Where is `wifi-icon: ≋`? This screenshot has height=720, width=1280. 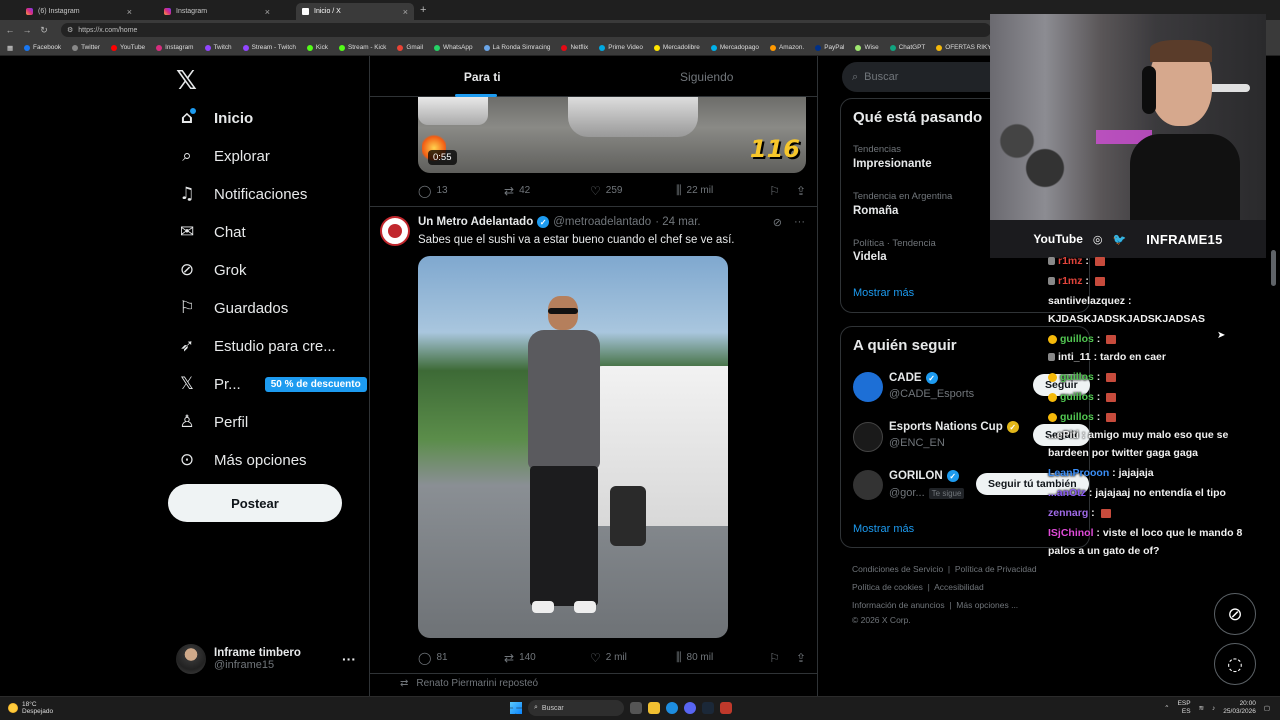 wifi-icon: ≋ is located at coordinates (1201, 708).